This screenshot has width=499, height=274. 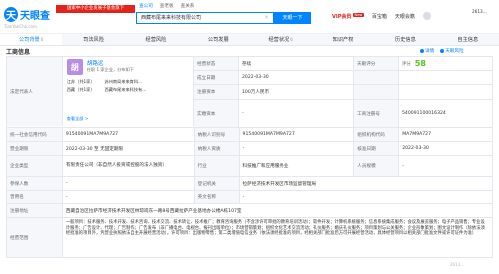 What do you see at coordinates (216, 63) in the screenshot?
I see `status-label: 经营状态` at bounding box center [216, 63].